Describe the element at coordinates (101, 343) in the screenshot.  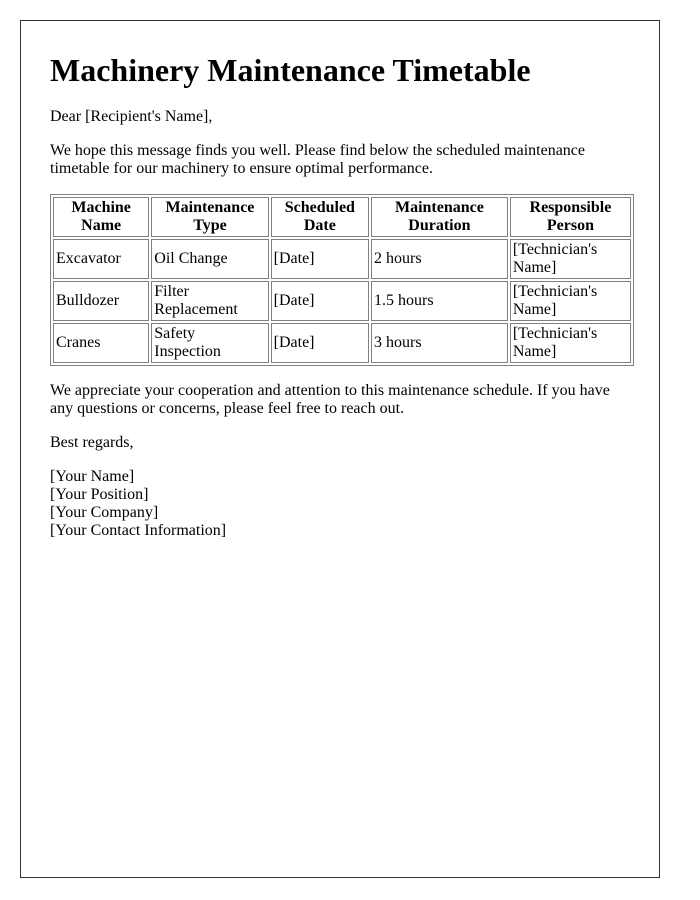
I see `cell-machine-name: Cranes` at that location.